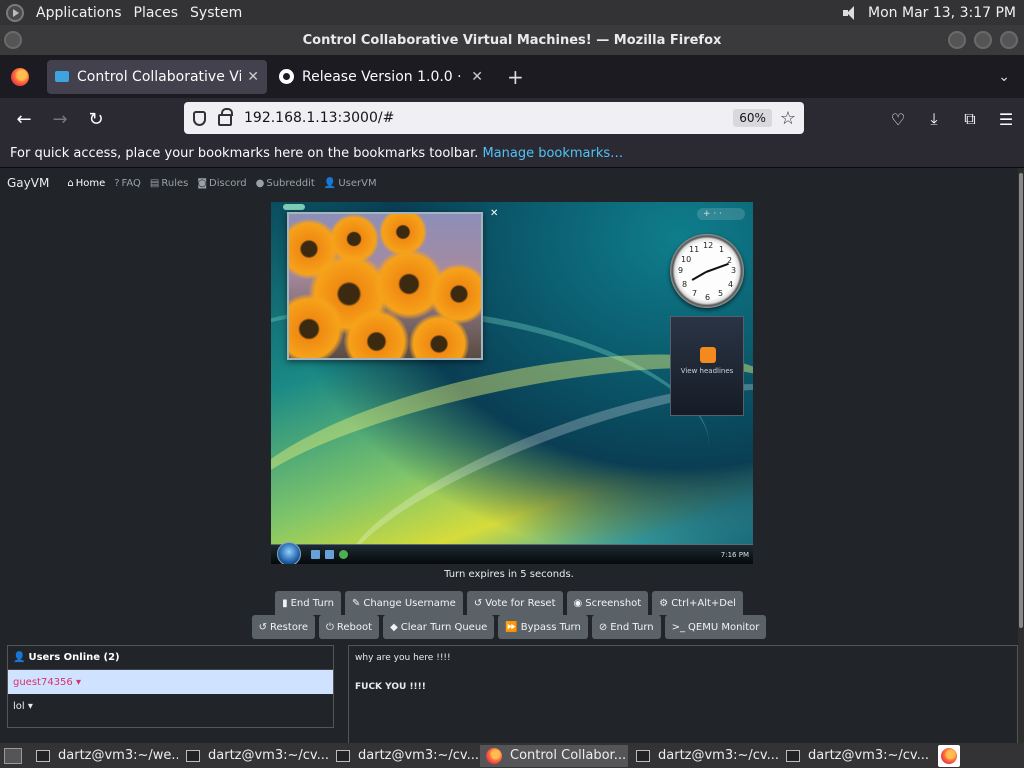 This screenshot has height=768, width=1024. What do you see at coordinates (1009, 40) in the screenshot?
I see `close-window-button` at bounding box center [1009, 40].